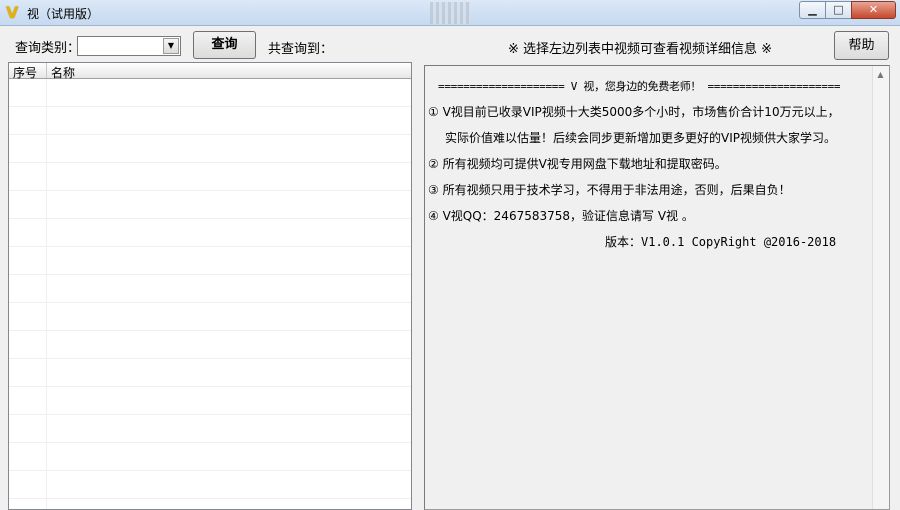 This screenshot has width=900, height=510. Describe the element at coordinates (634, 112) in the screenshot. I see `info-line-1: ① V视目前已收录VIP视频十大类5000多个小时，市场售价合计10万元以上，` at that location.